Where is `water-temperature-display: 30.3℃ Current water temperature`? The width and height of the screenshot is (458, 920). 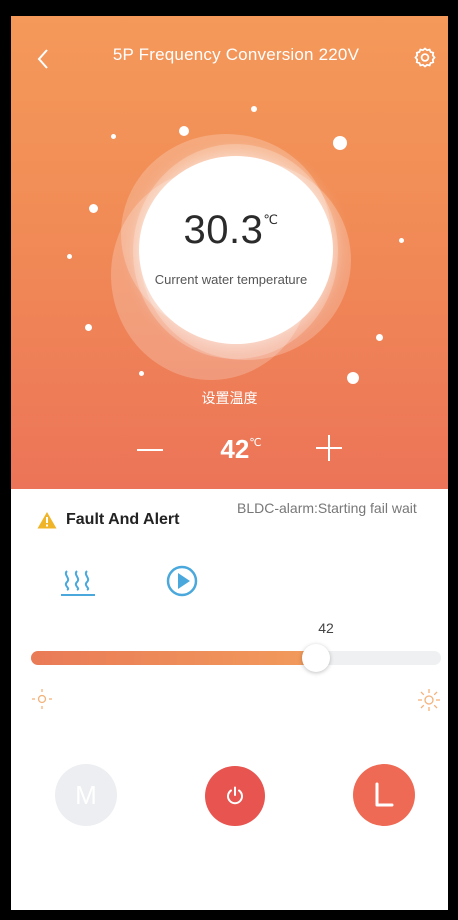
water-temperature-display: 30.3℃ Current water temperature is located at coordinates (231, 250).